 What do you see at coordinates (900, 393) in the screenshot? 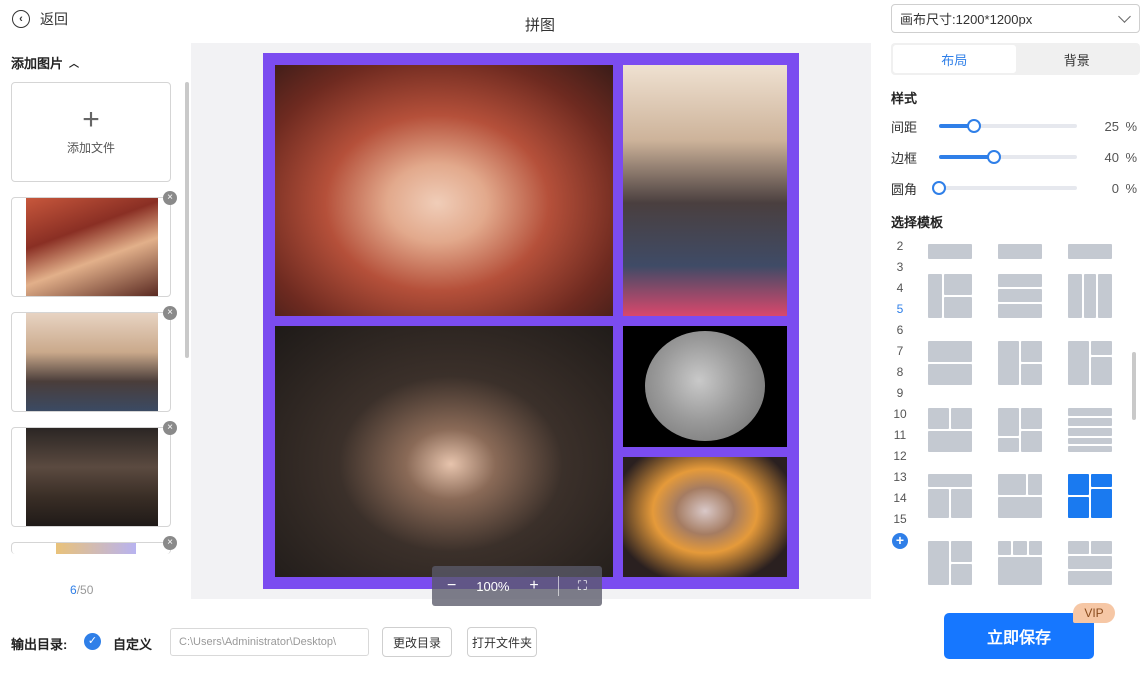
I see `template-count-item: 9` at bounding box center [900, 393].